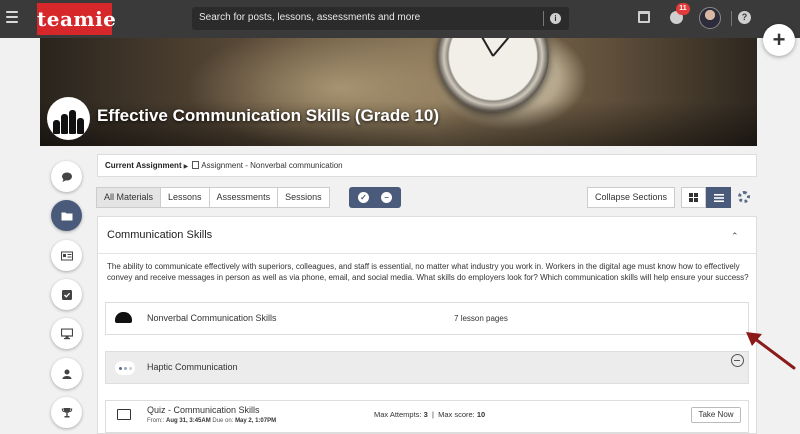  I want to click on person-icon, so click(66, 374).